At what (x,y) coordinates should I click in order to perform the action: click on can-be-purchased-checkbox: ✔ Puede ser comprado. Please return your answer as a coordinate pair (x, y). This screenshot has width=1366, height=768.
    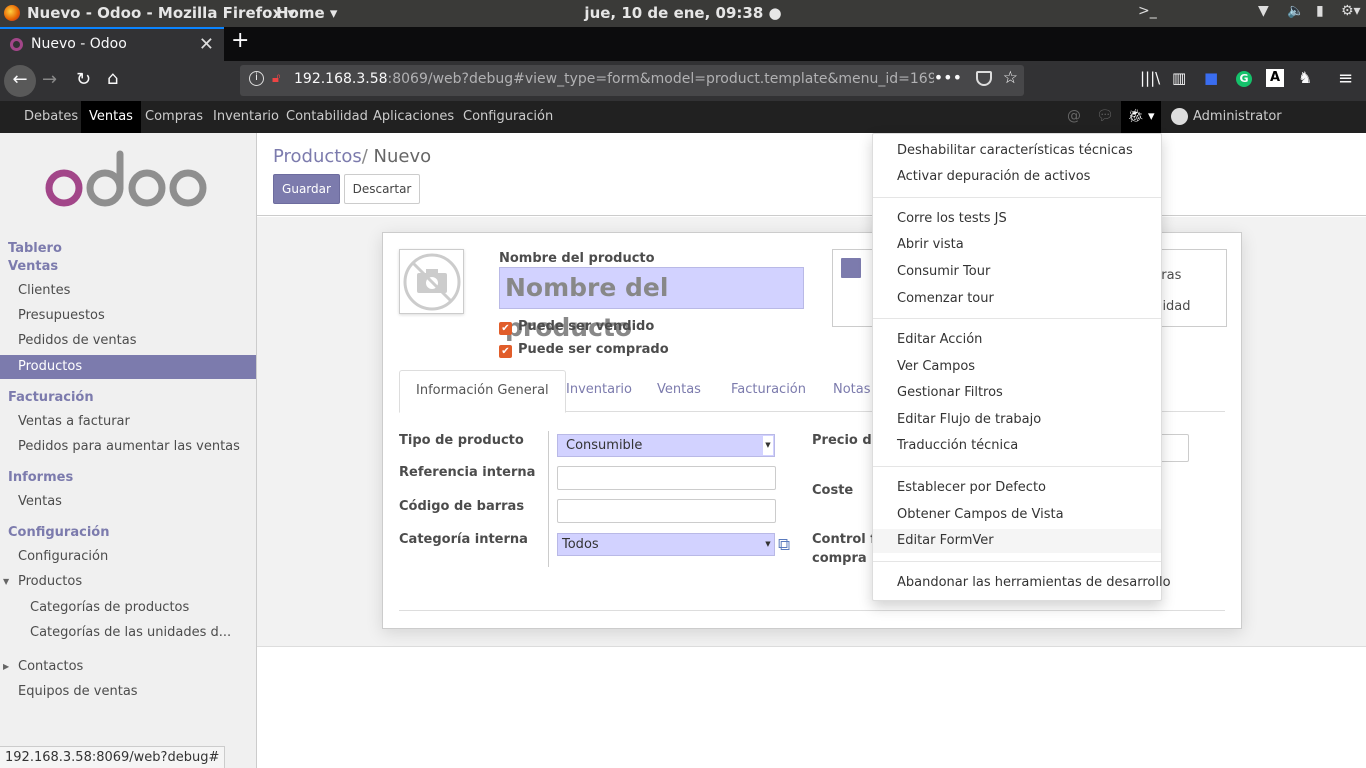
    Looking at the image, I should click on (584, 350).